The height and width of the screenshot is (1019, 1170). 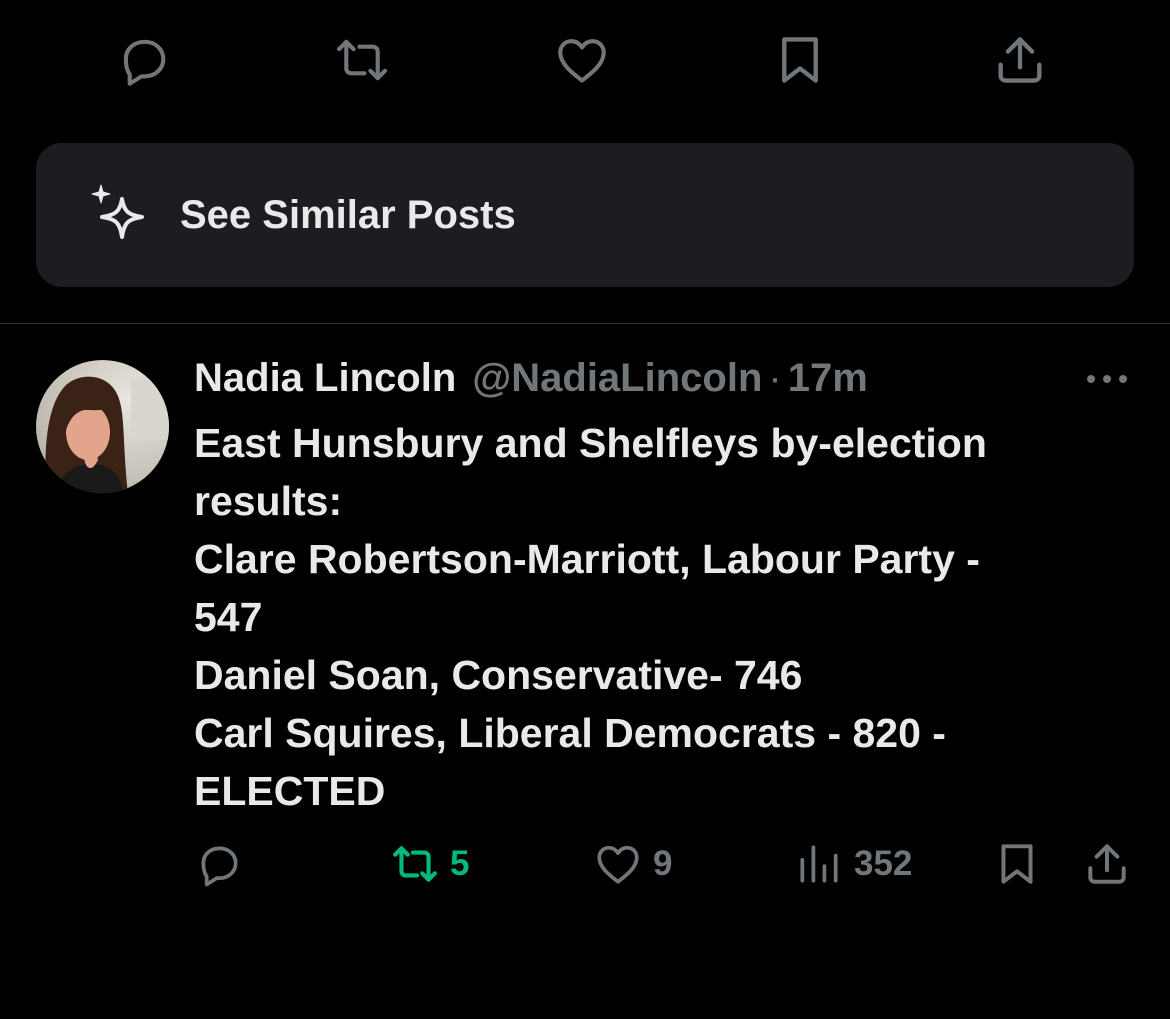 What do you see at coordinates (585, 215) in the screenshot?
I see `see-similar-posts-button: See Similar Posts` at bounding box center [585, 215].